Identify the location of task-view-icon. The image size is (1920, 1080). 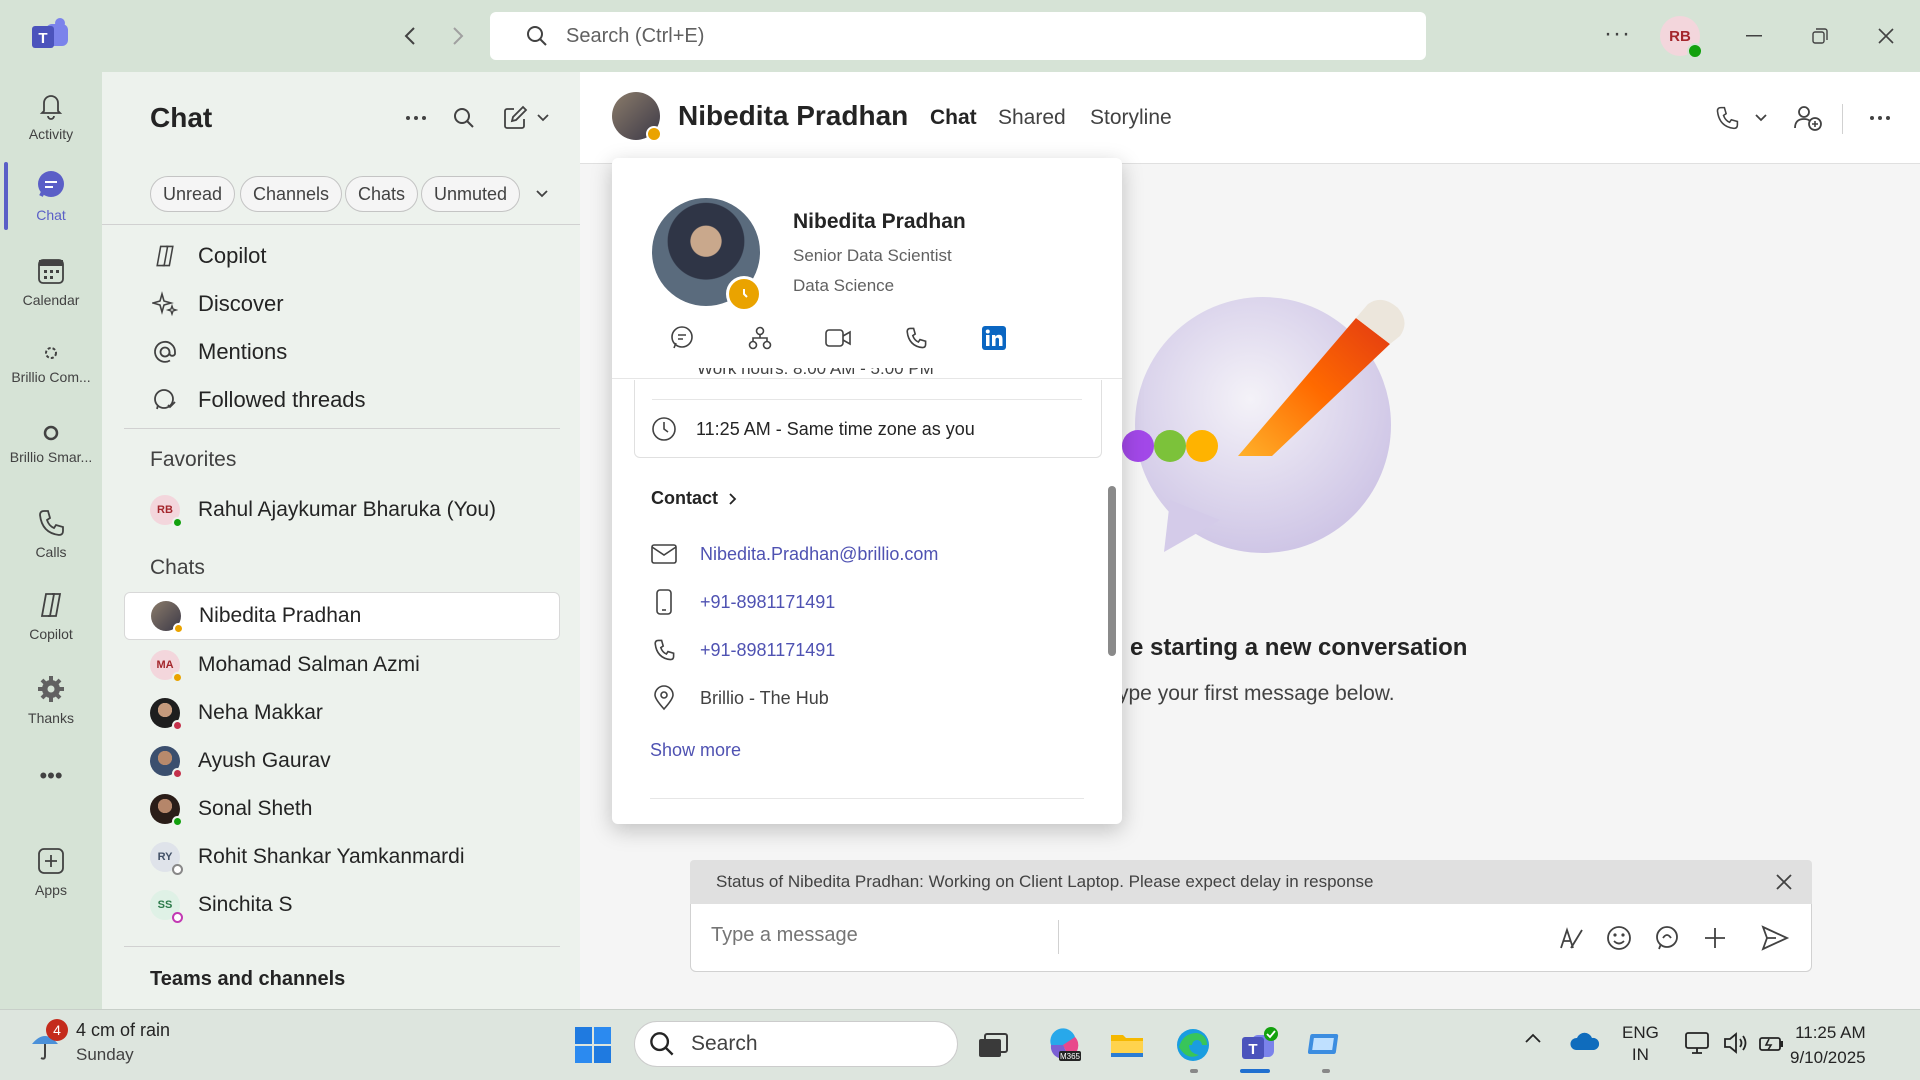
(993, 1045).